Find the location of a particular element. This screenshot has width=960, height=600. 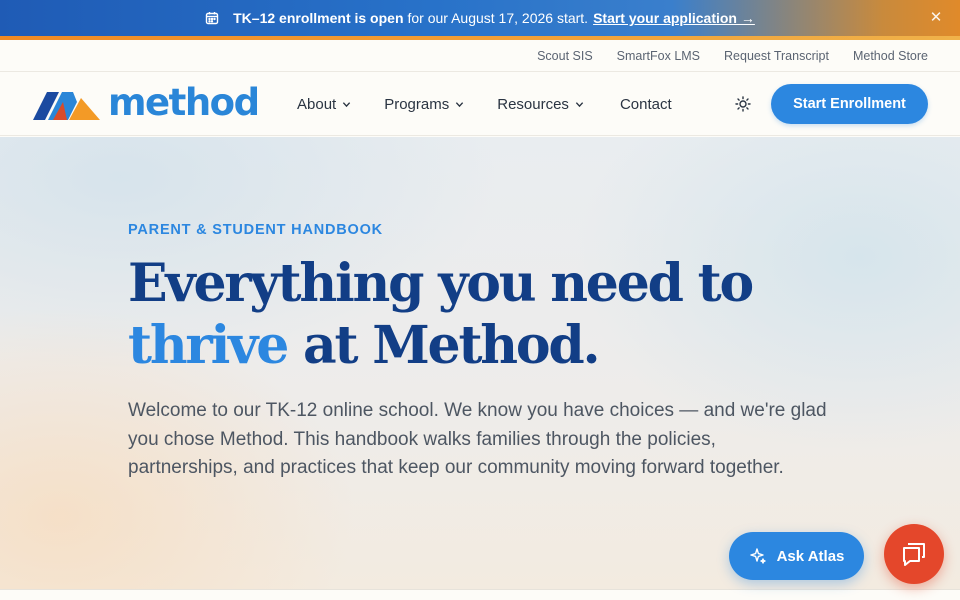

start-application-link: Start your application → is located at coordinates (674, 18).